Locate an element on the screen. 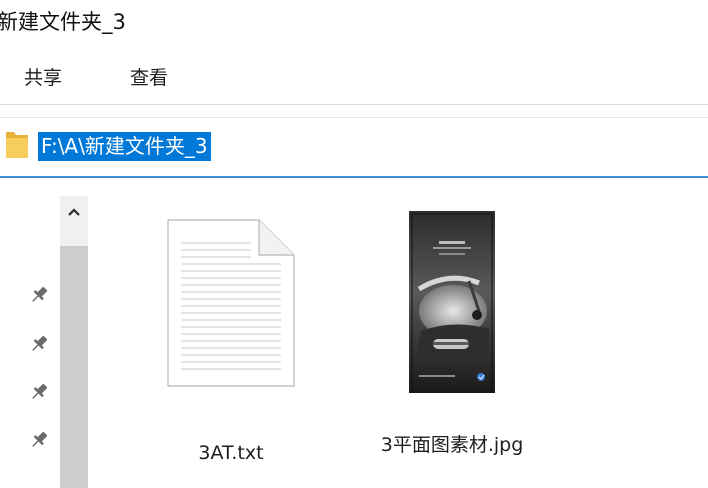 The width and height of the screenshot is (708, 488). scroll-up-button is located at coordinates (74, 212).